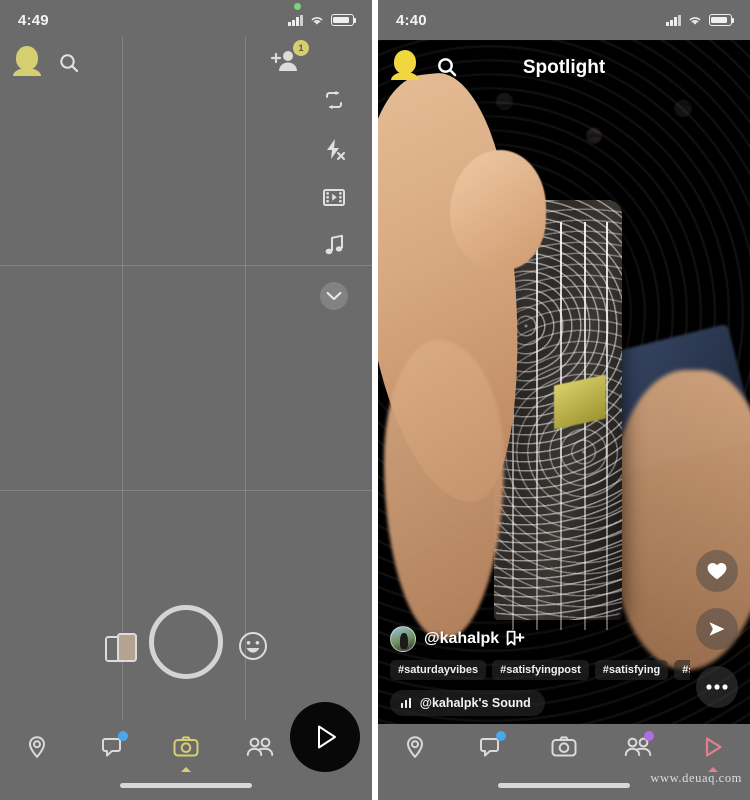 The image size is (750, 800). I want to click on like-button, so click(717, 571).